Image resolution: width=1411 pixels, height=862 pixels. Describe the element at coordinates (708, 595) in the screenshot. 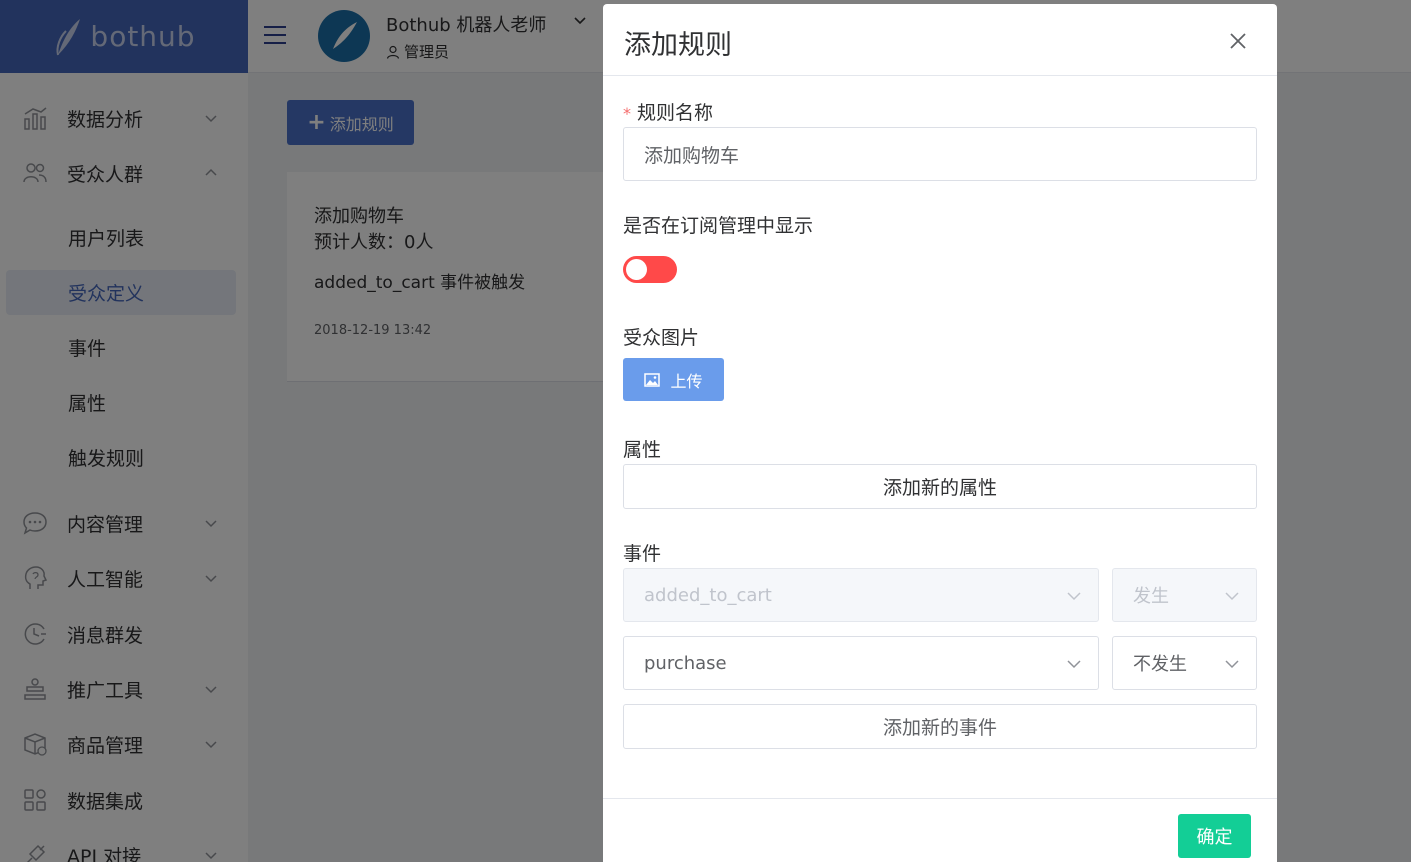

I see `event-select-value: added_to_cart` at that location.